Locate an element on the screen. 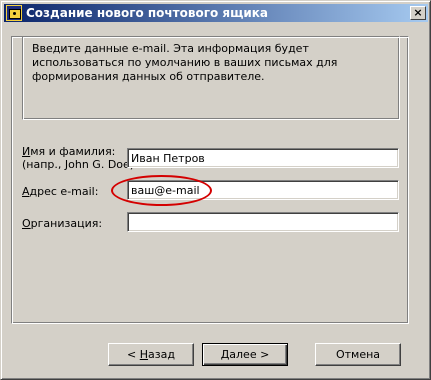 This screenshot has width=431, height=380. back-button: < Назад is located at coordinates (151, 354).